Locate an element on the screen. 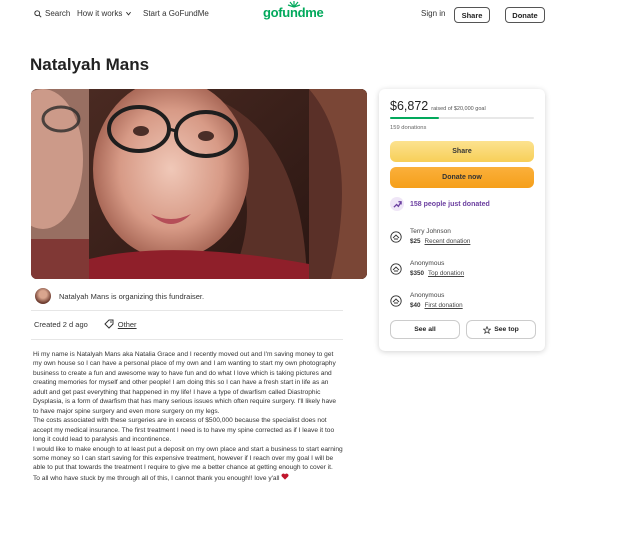 This screenshot has height=537, width=634. just-donated-row: 158 people just donated is located at coordinates (440, 204).